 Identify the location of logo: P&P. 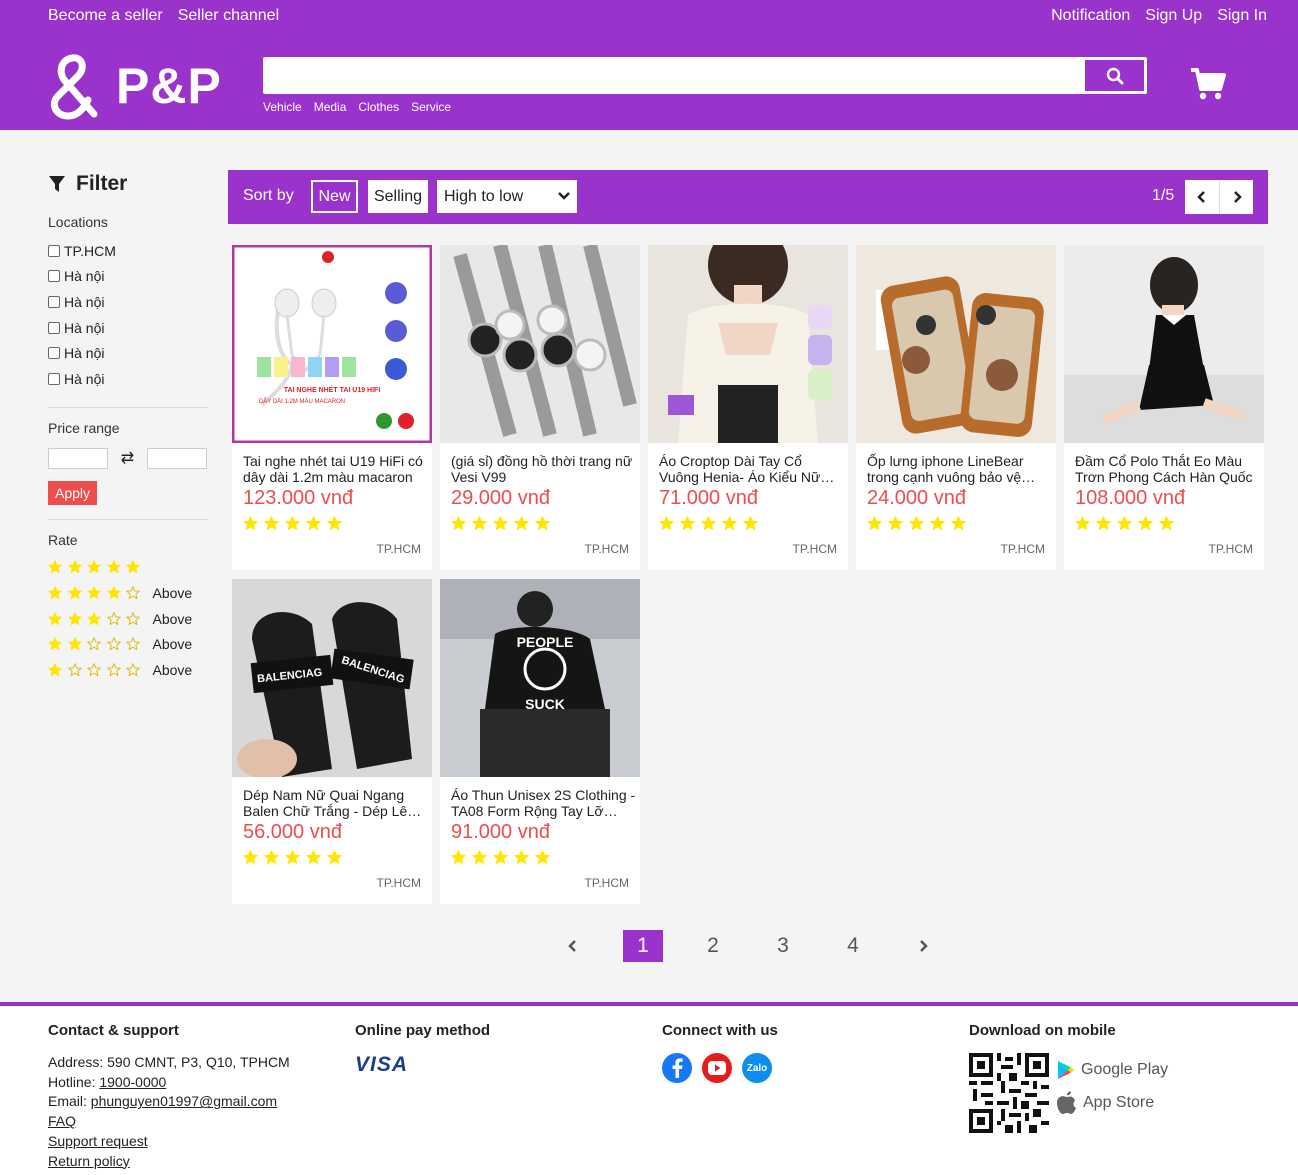
(135, 86).